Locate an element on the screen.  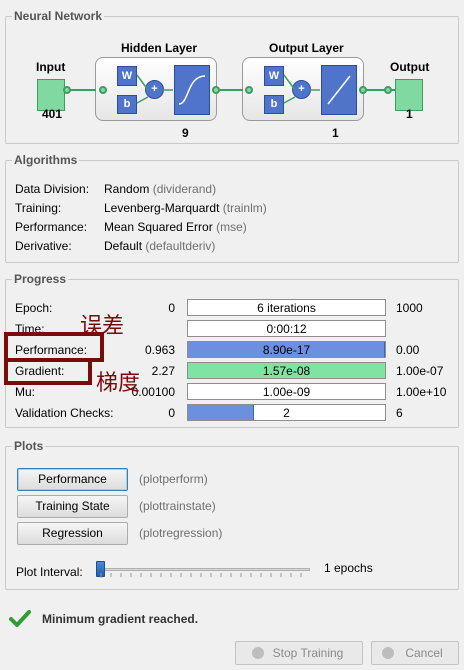
plotregression-code: (plotregression) is located at coordinates (181, 533).